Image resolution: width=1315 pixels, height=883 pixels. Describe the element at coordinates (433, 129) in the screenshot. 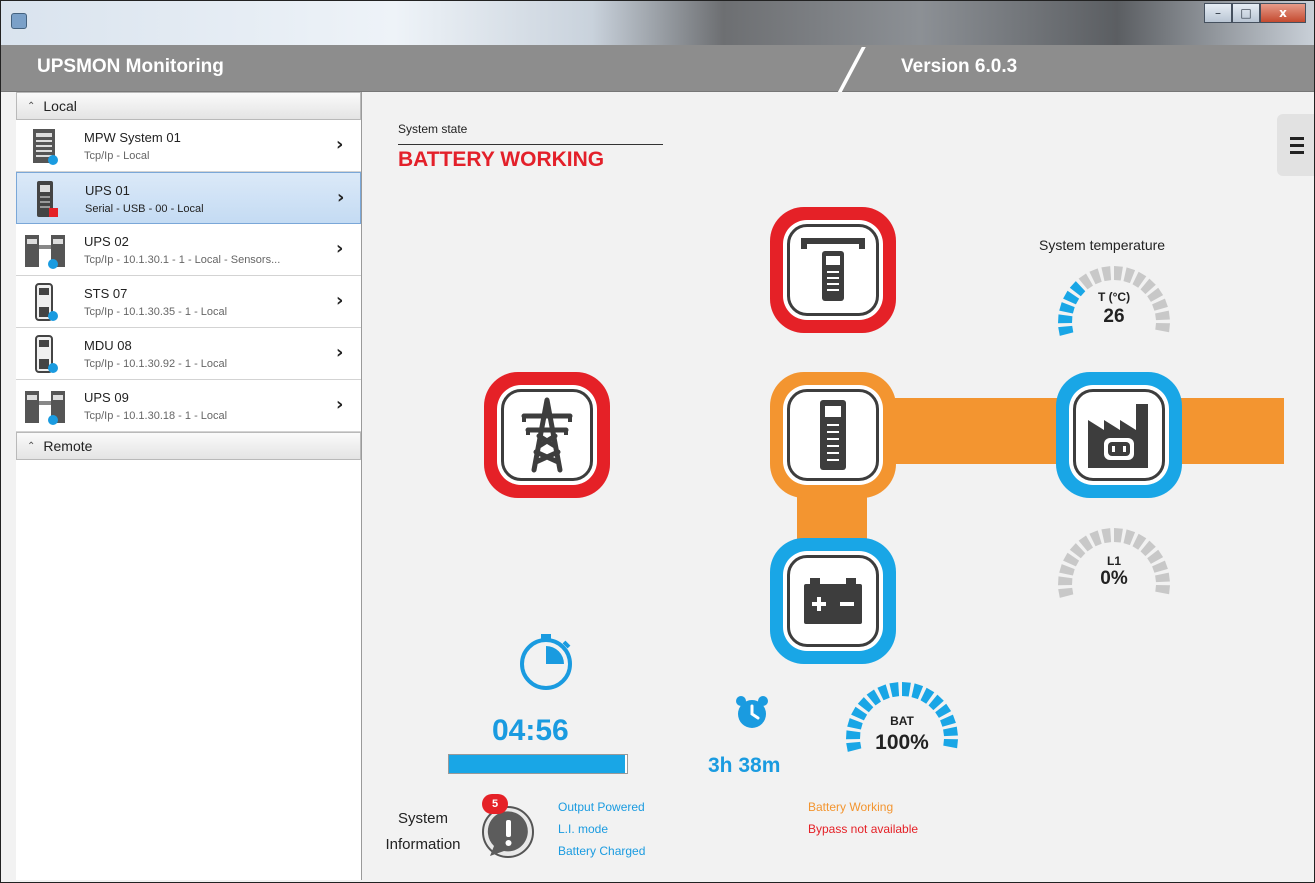

I see `system-state-label: System state` at that location.